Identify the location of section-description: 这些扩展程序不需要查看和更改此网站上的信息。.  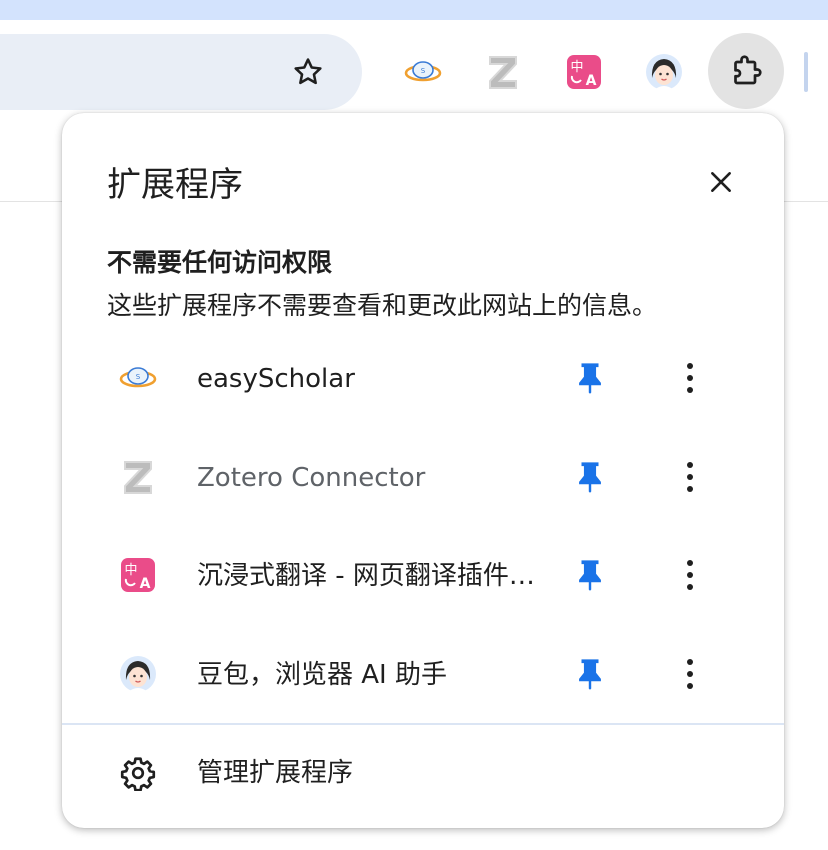
(382, 305).